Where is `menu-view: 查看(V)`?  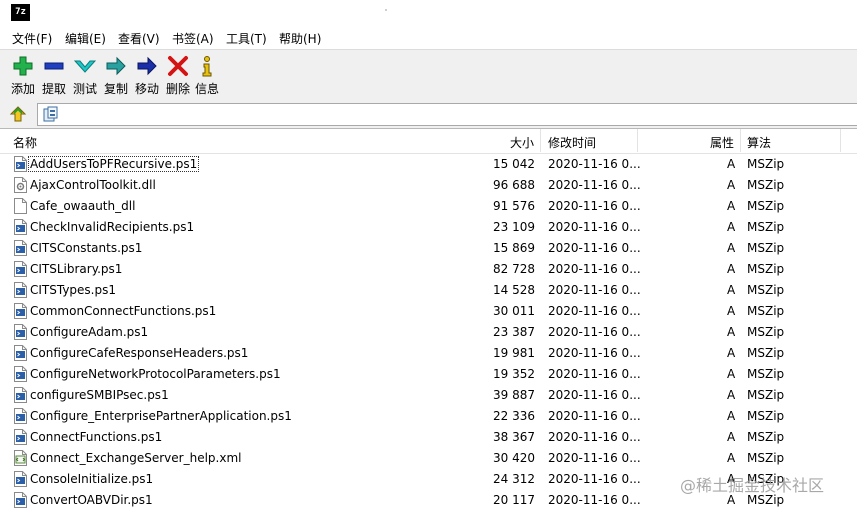
menu-view: 查看(V) is located at coordinates (139, 38).